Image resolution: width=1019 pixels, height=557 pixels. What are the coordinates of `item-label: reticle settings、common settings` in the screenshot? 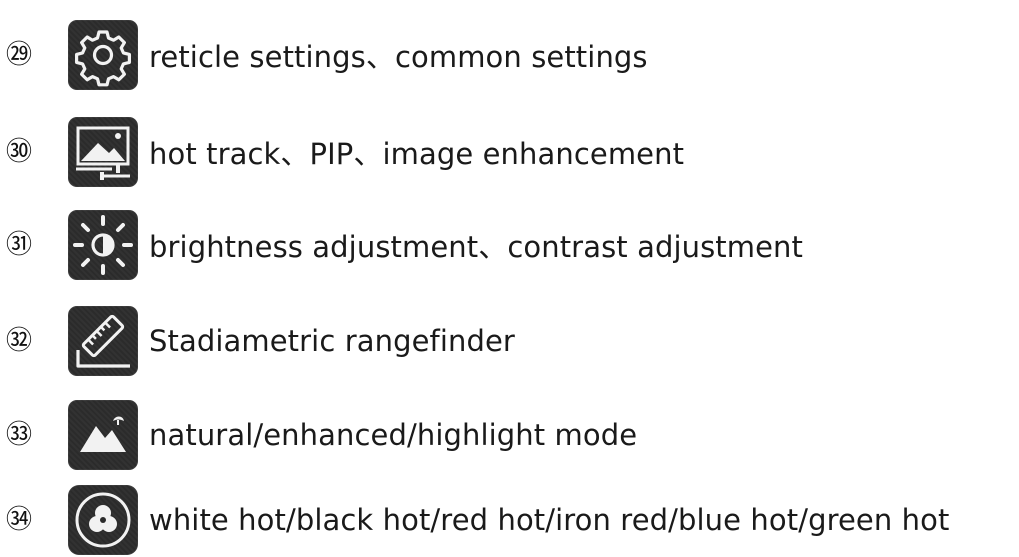 It's located at (398, 57).